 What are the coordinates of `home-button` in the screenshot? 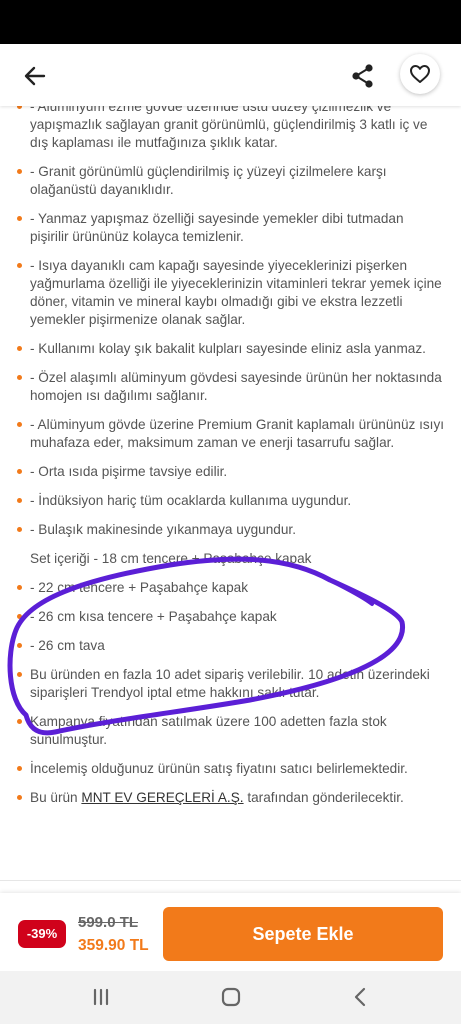 It's located at (231, 997).